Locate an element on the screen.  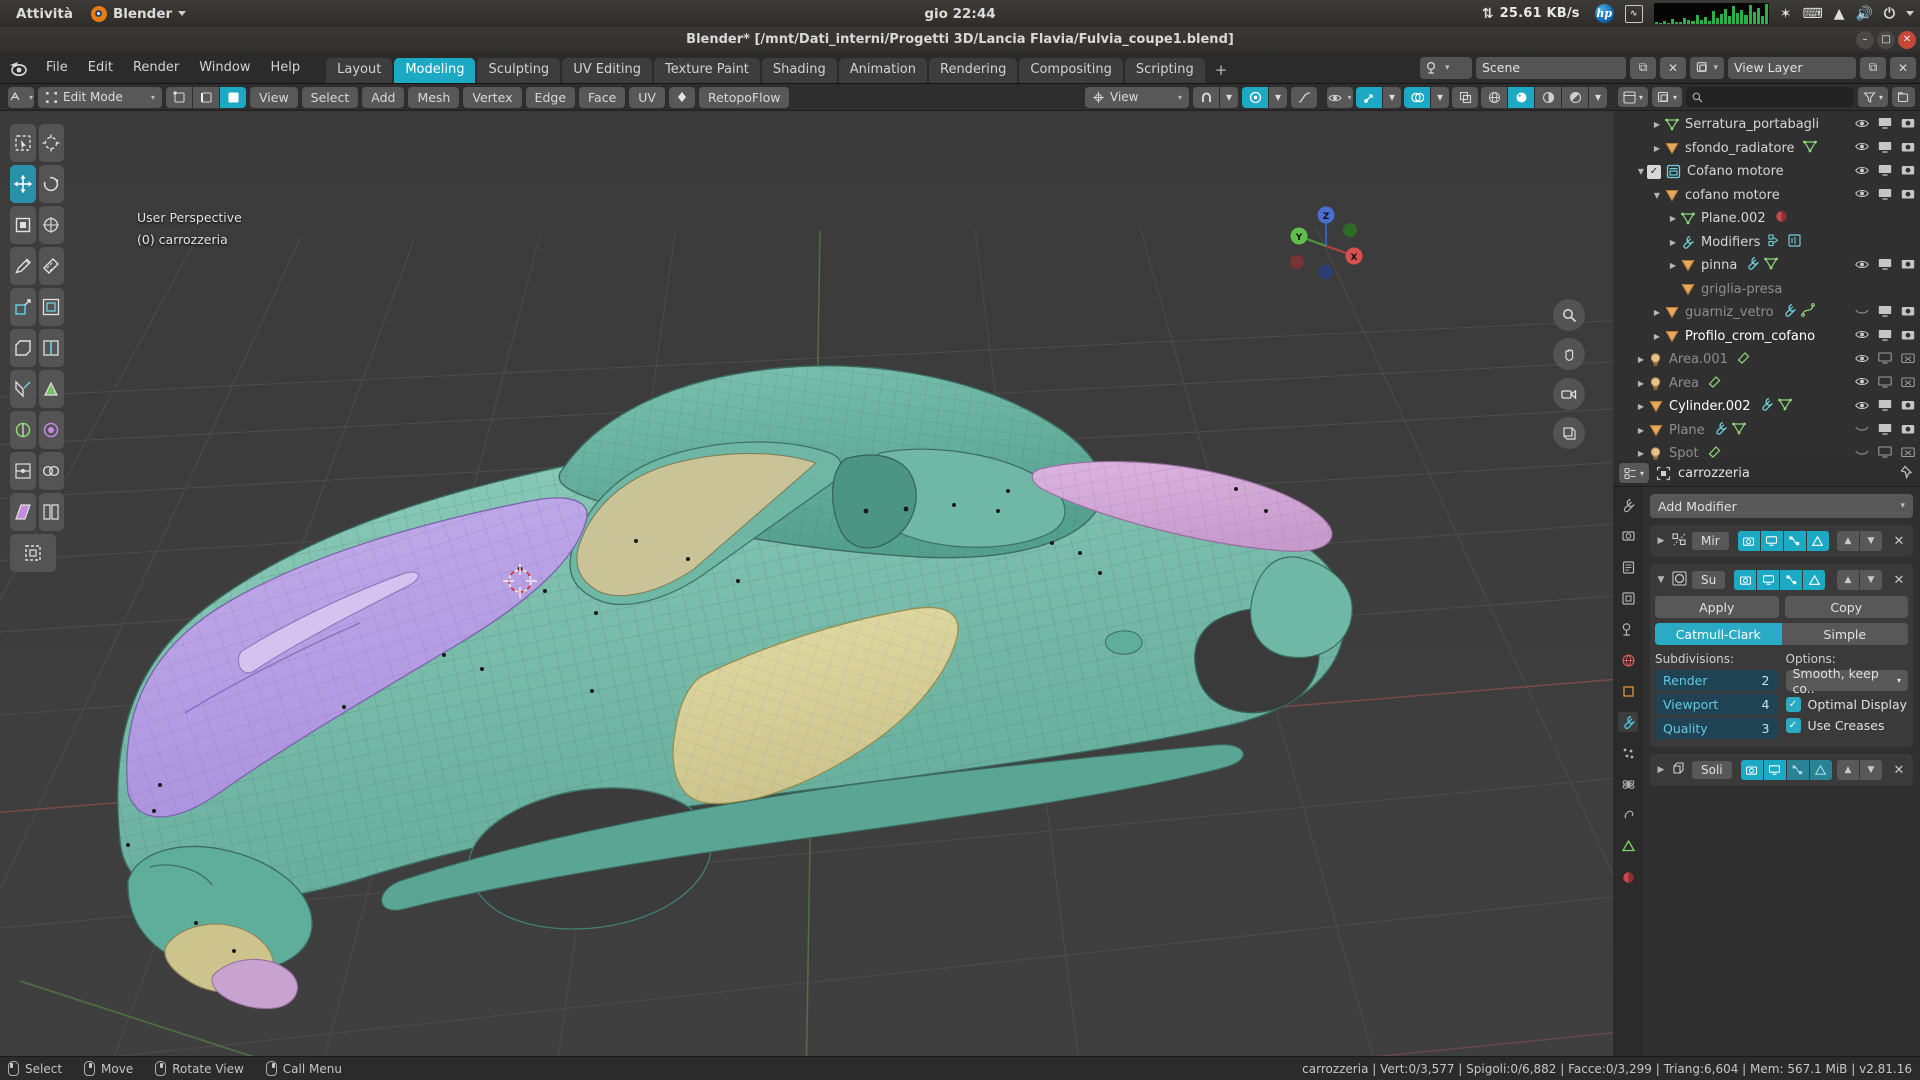
modifier-cage-toggle is located at coordinates (1814, 580).